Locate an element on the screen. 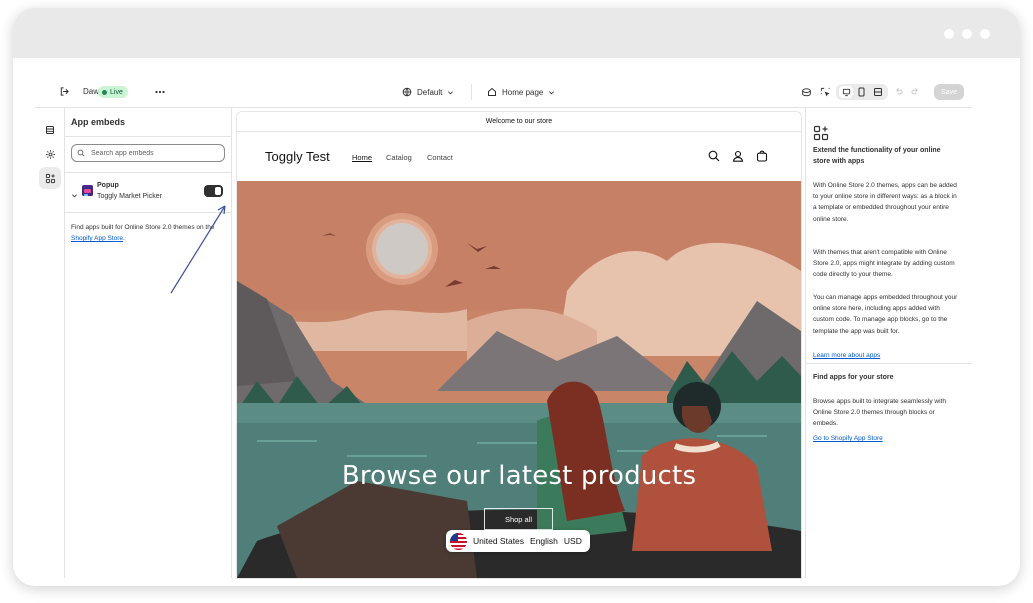 The image size is (1033, 603). info-subtitle: Find apps for your store is located at coordinates (853, 377).